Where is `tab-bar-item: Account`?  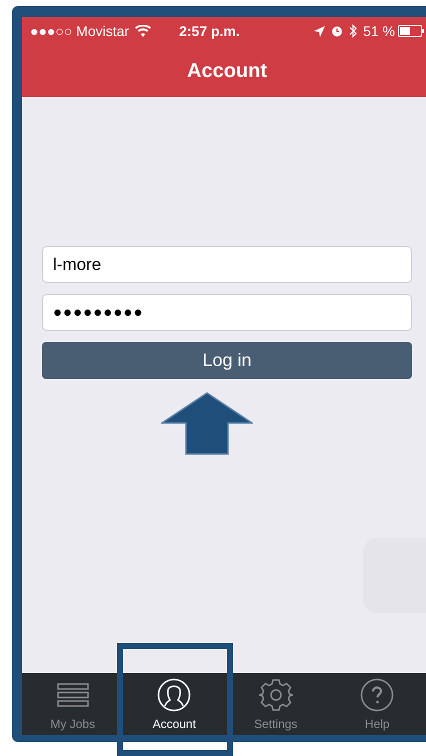 tab-bar-item: Account is located at coordinates (174, 704).